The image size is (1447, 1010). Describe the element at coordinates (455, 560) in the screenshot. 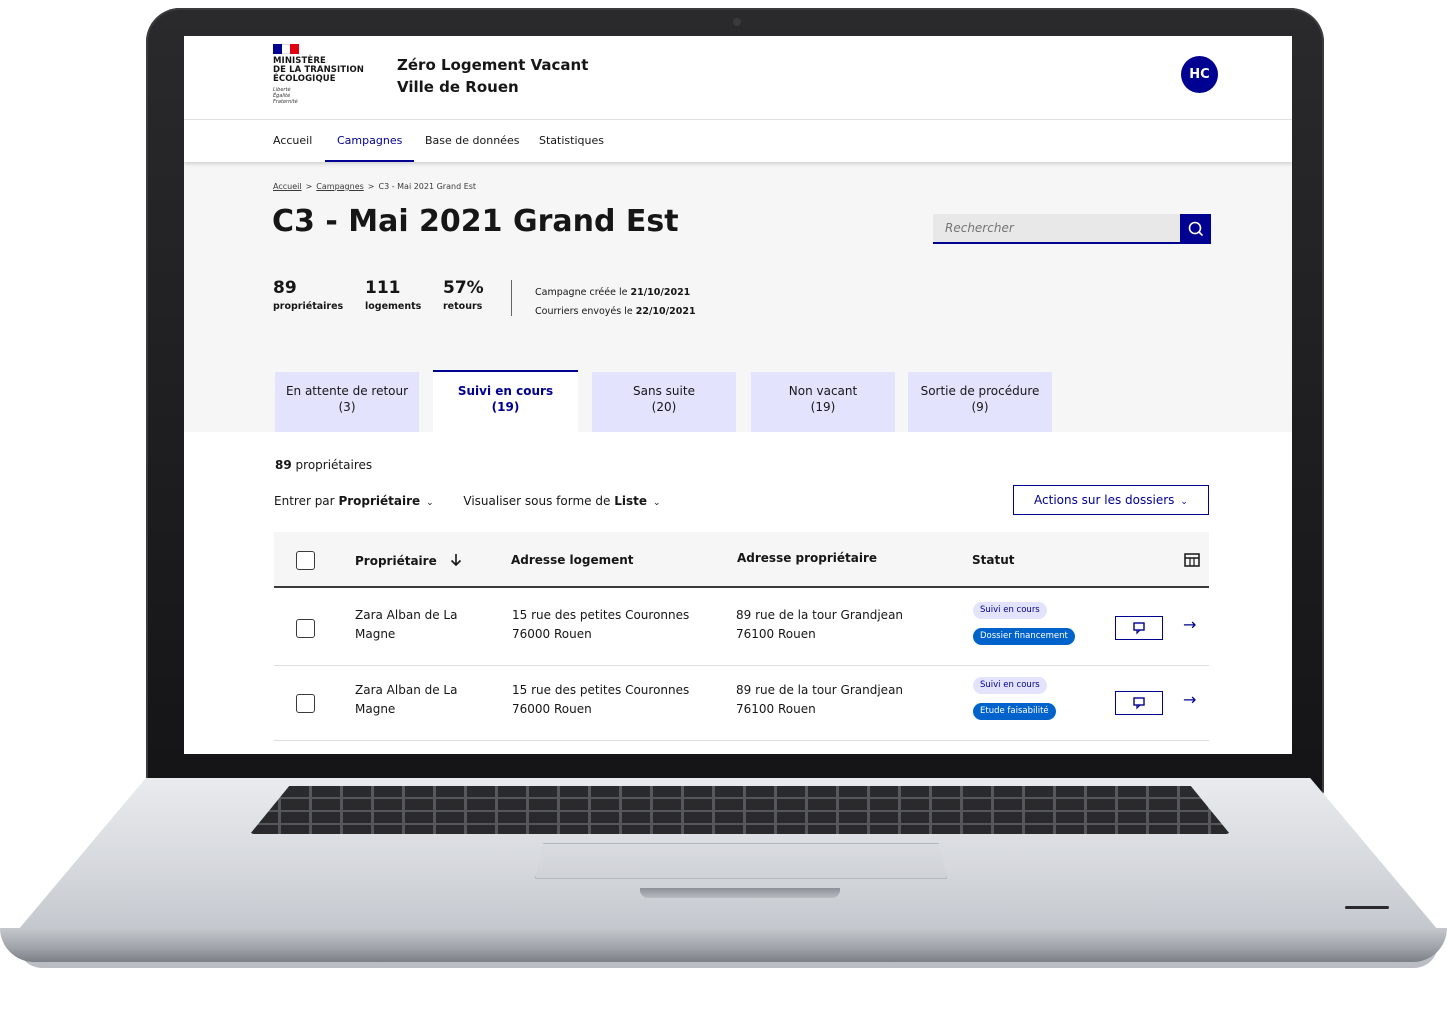

I see `sort-down-arrow-icon` at that location.